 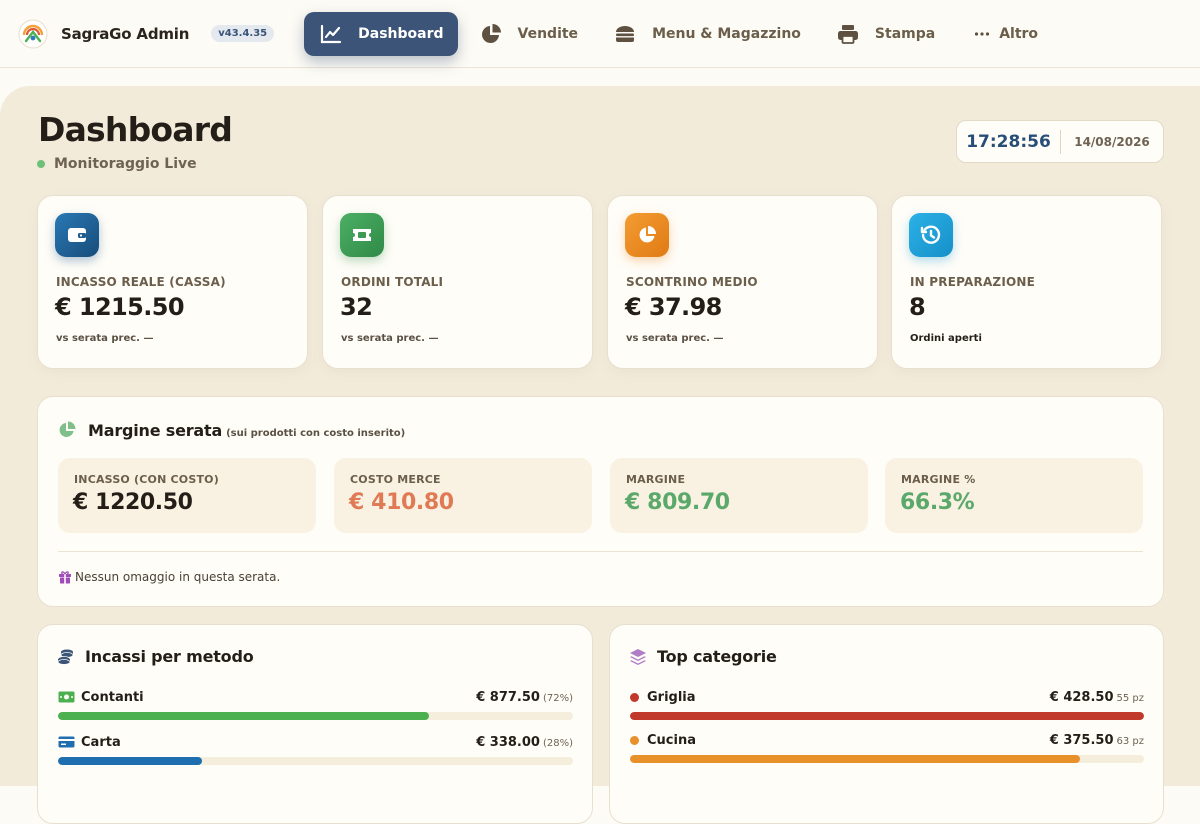 I want to click on category-bar-track, so click(x=887, y=759).